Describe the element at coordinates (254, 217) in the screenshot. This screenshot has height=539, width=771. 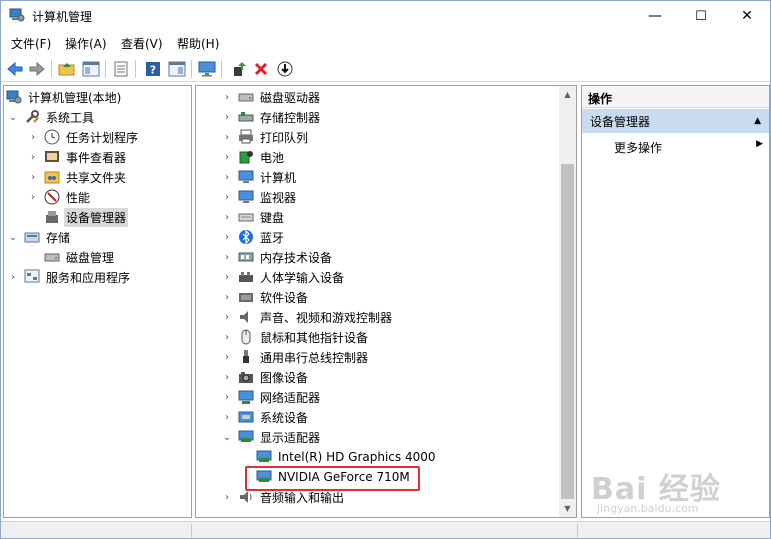
I see `device-category: › 键盘` at that location.